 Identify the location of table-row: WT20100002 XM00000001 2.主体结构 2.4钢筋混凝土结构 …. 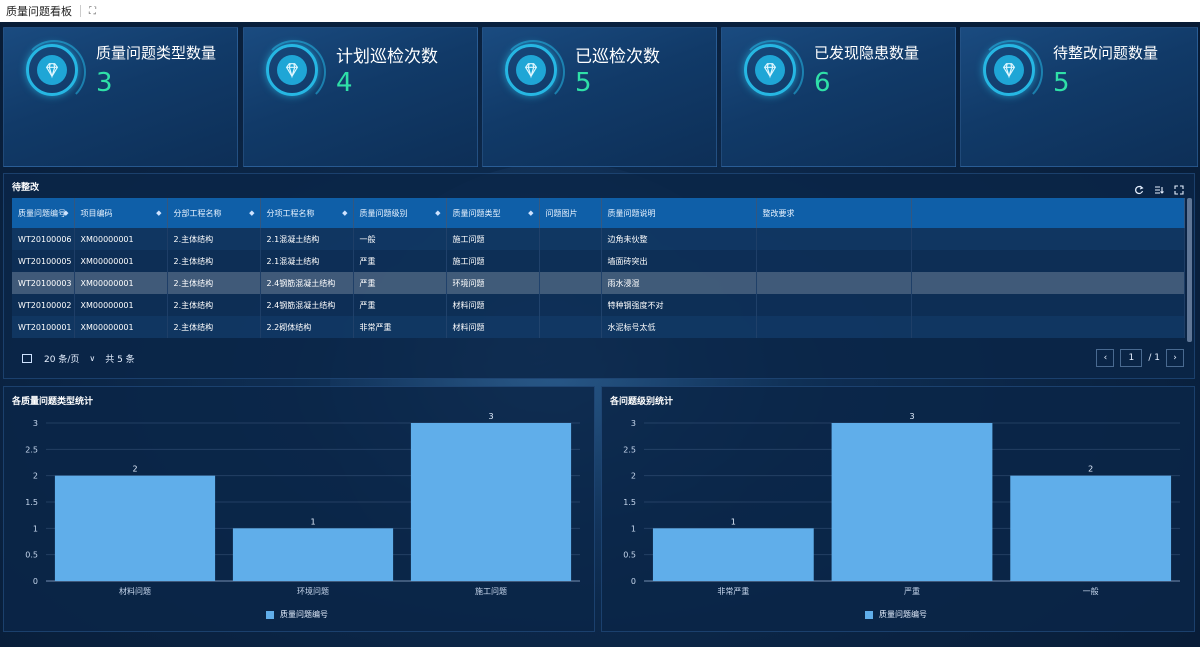
(598, 305).